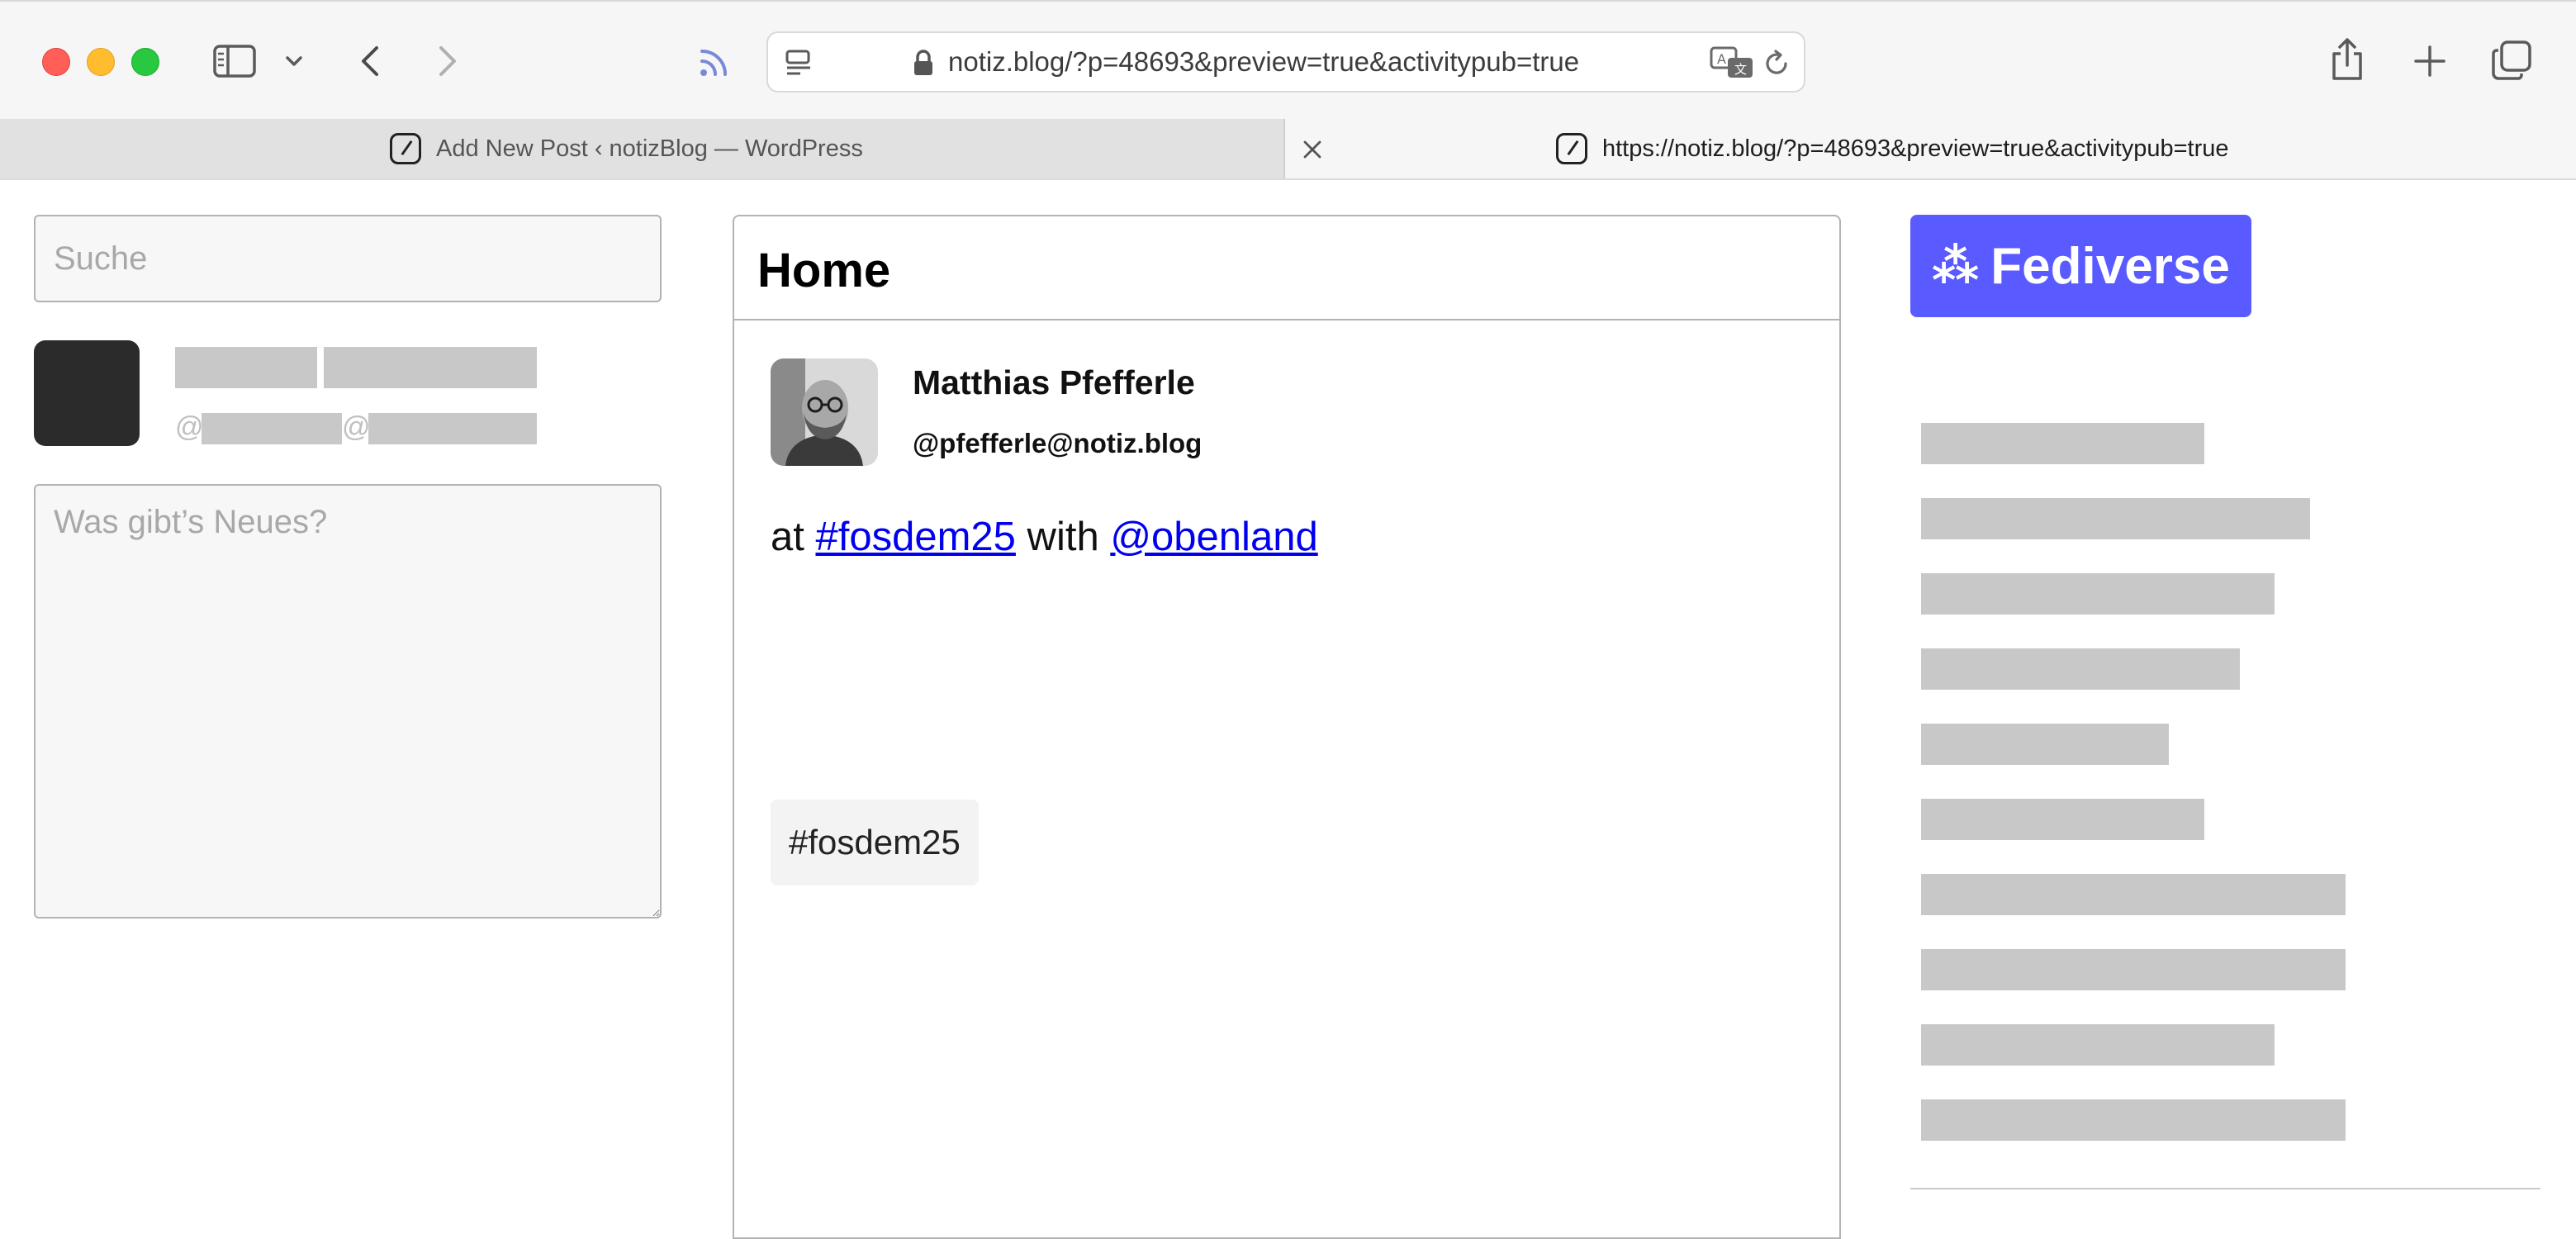  What do you see at coordinates (824, 270) in the screenshot?
I see `page-title: Home` at bounding box center [824, 270].